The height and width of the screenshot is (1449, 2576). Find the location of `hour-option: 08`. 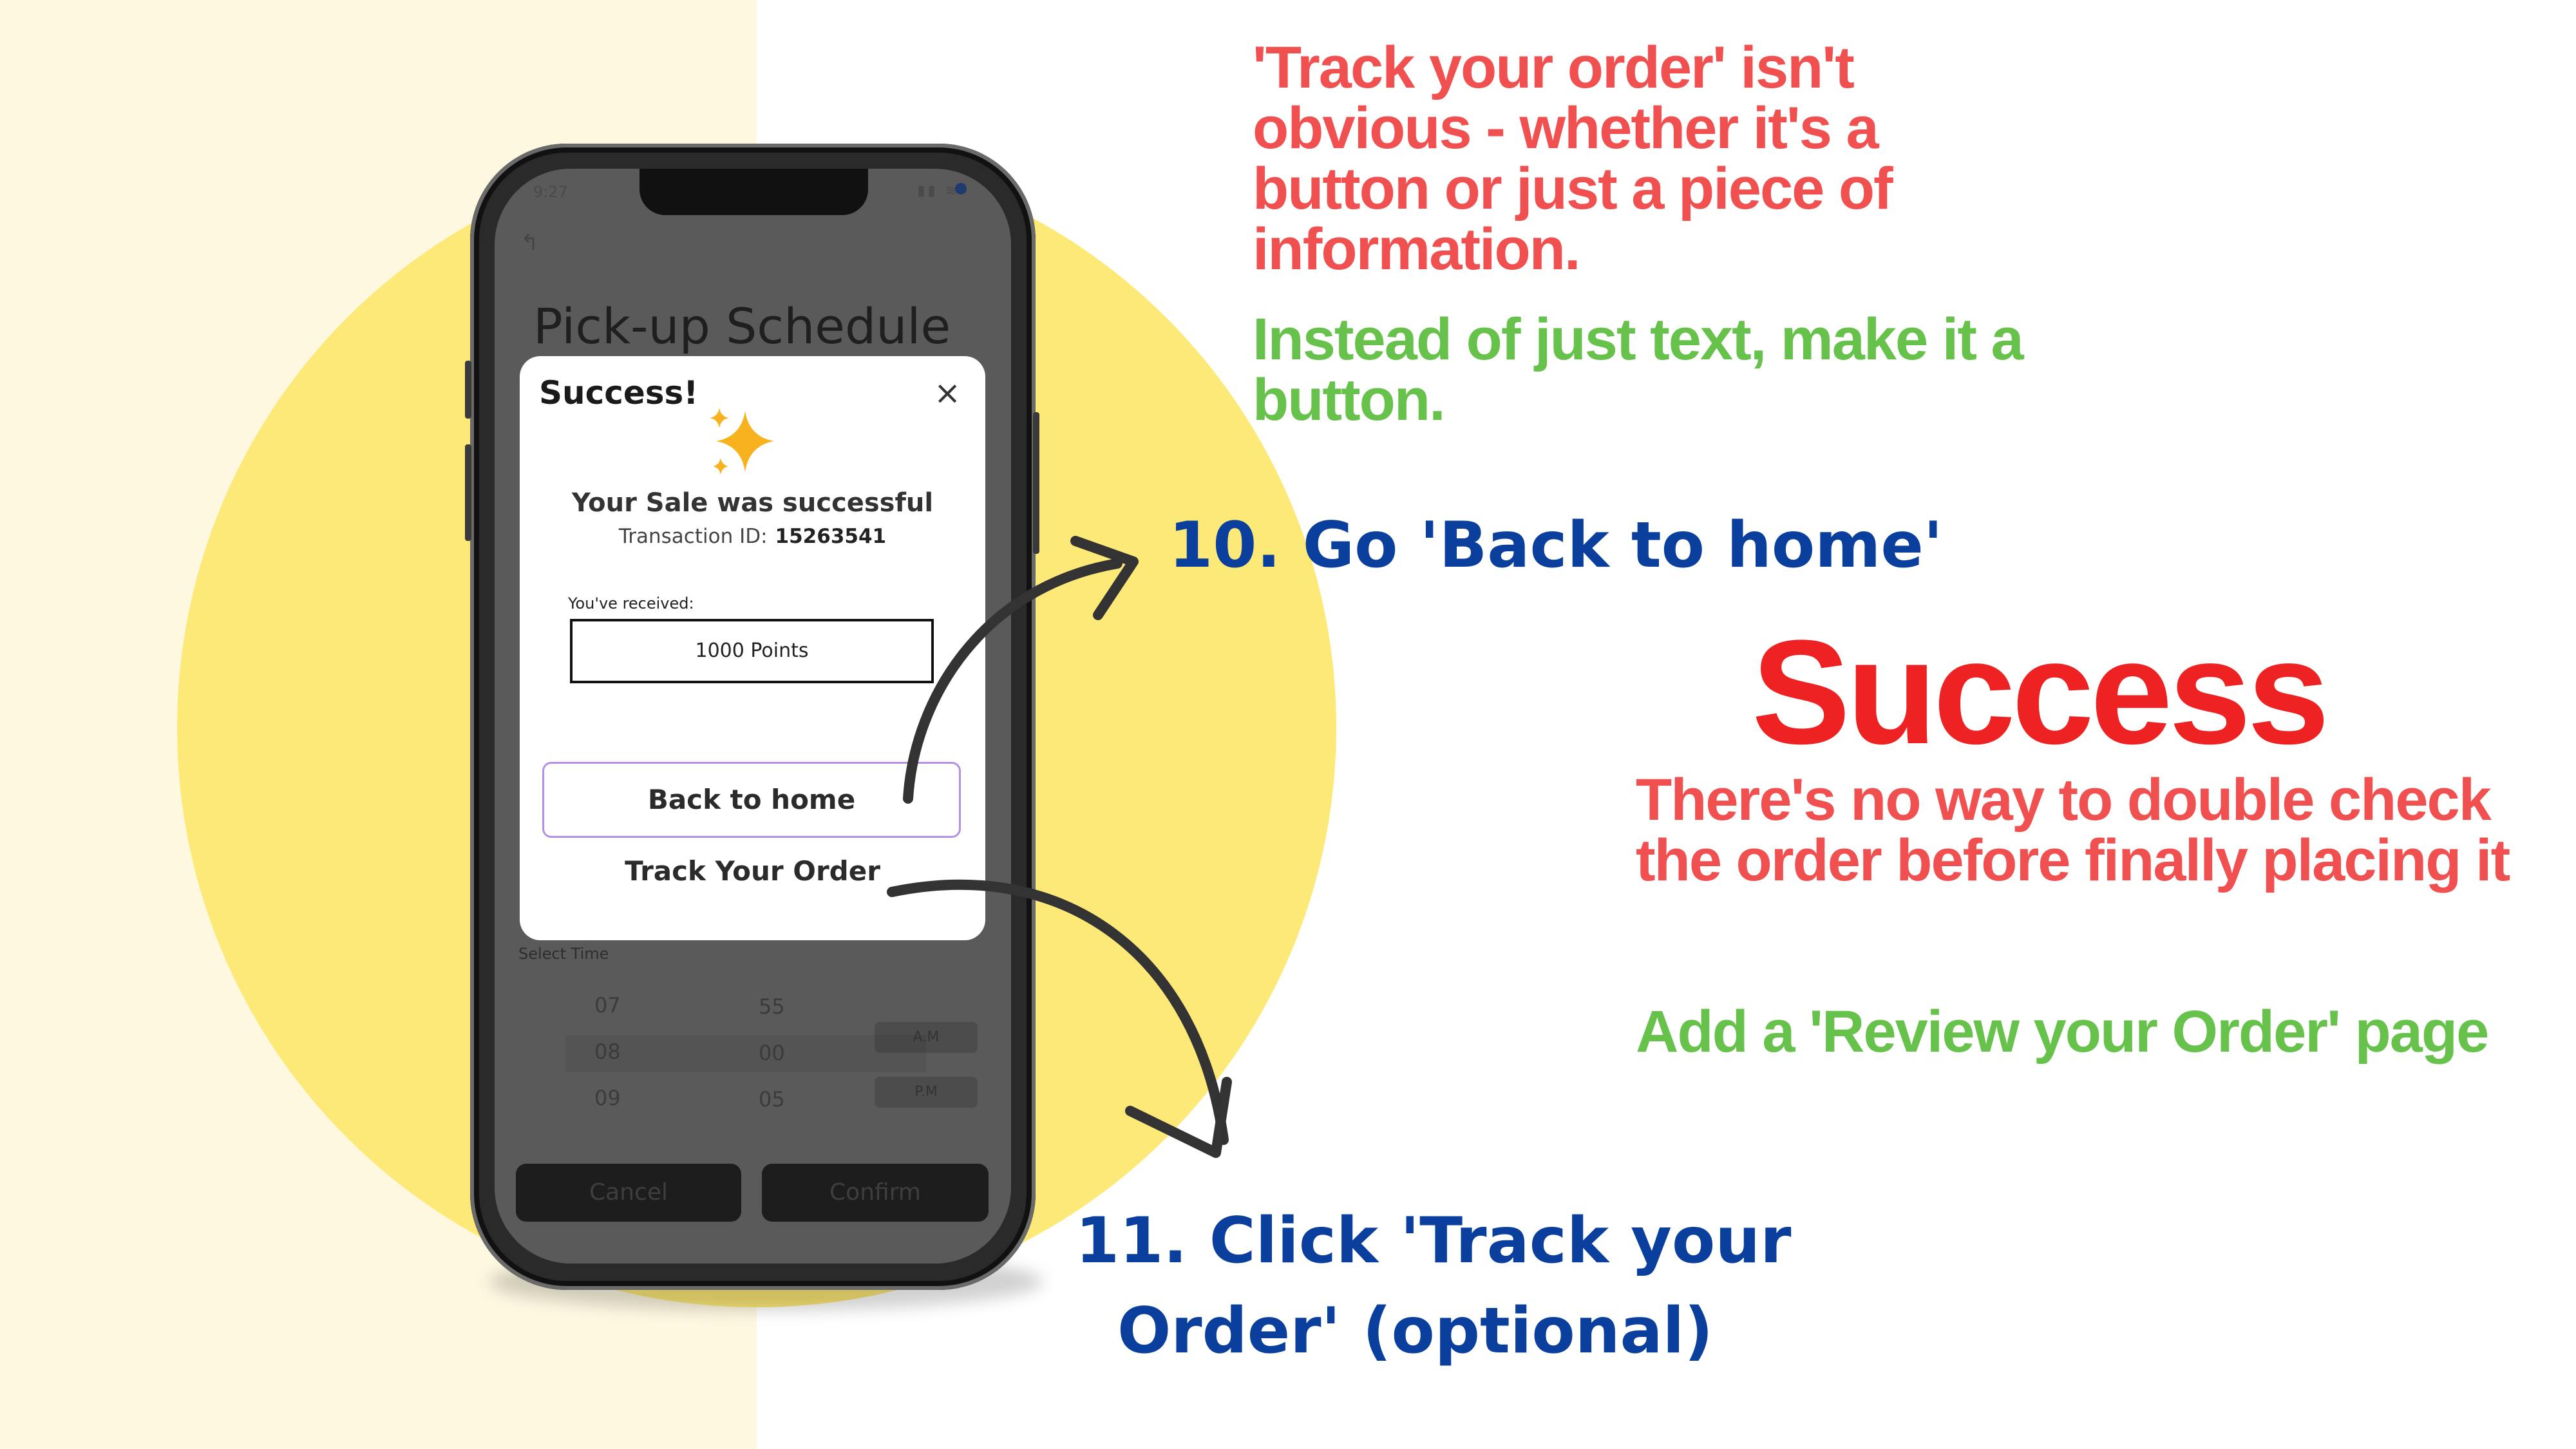

hour-option: 08 is located at coordinates (607, 1051).